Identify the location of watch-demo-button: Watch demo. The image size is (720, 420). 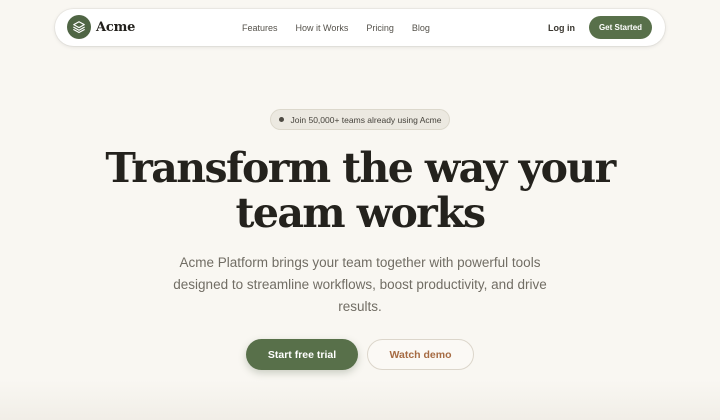
(420, 354).